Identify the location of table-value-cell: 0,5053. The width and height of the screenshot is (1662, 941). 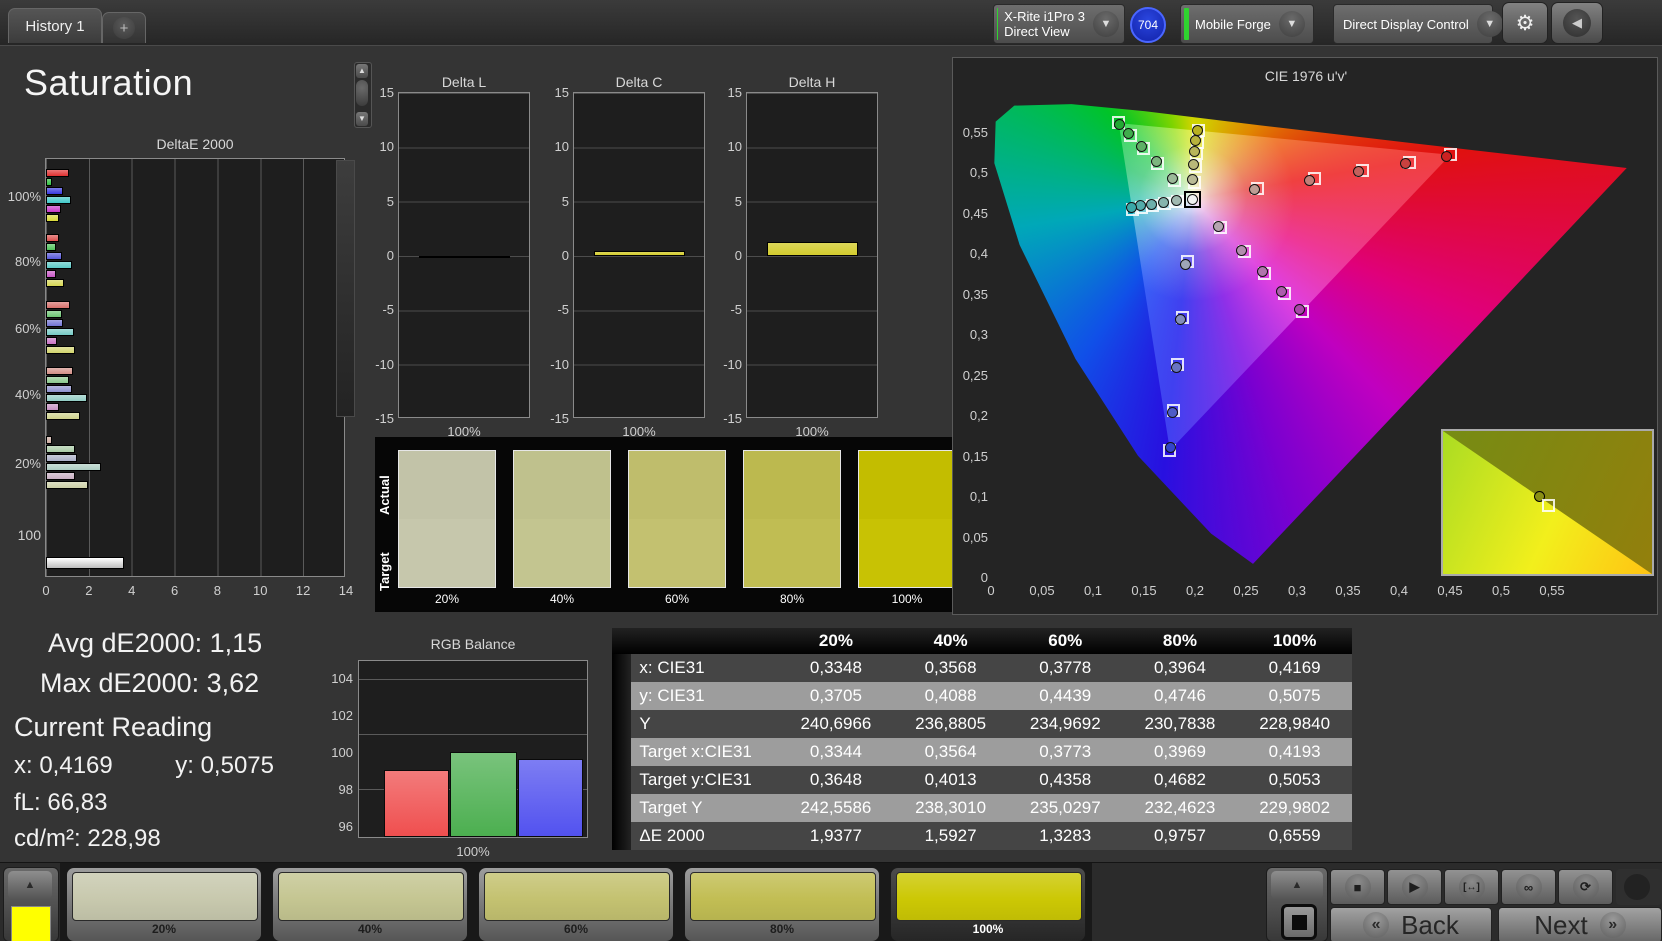
(1294, 779).